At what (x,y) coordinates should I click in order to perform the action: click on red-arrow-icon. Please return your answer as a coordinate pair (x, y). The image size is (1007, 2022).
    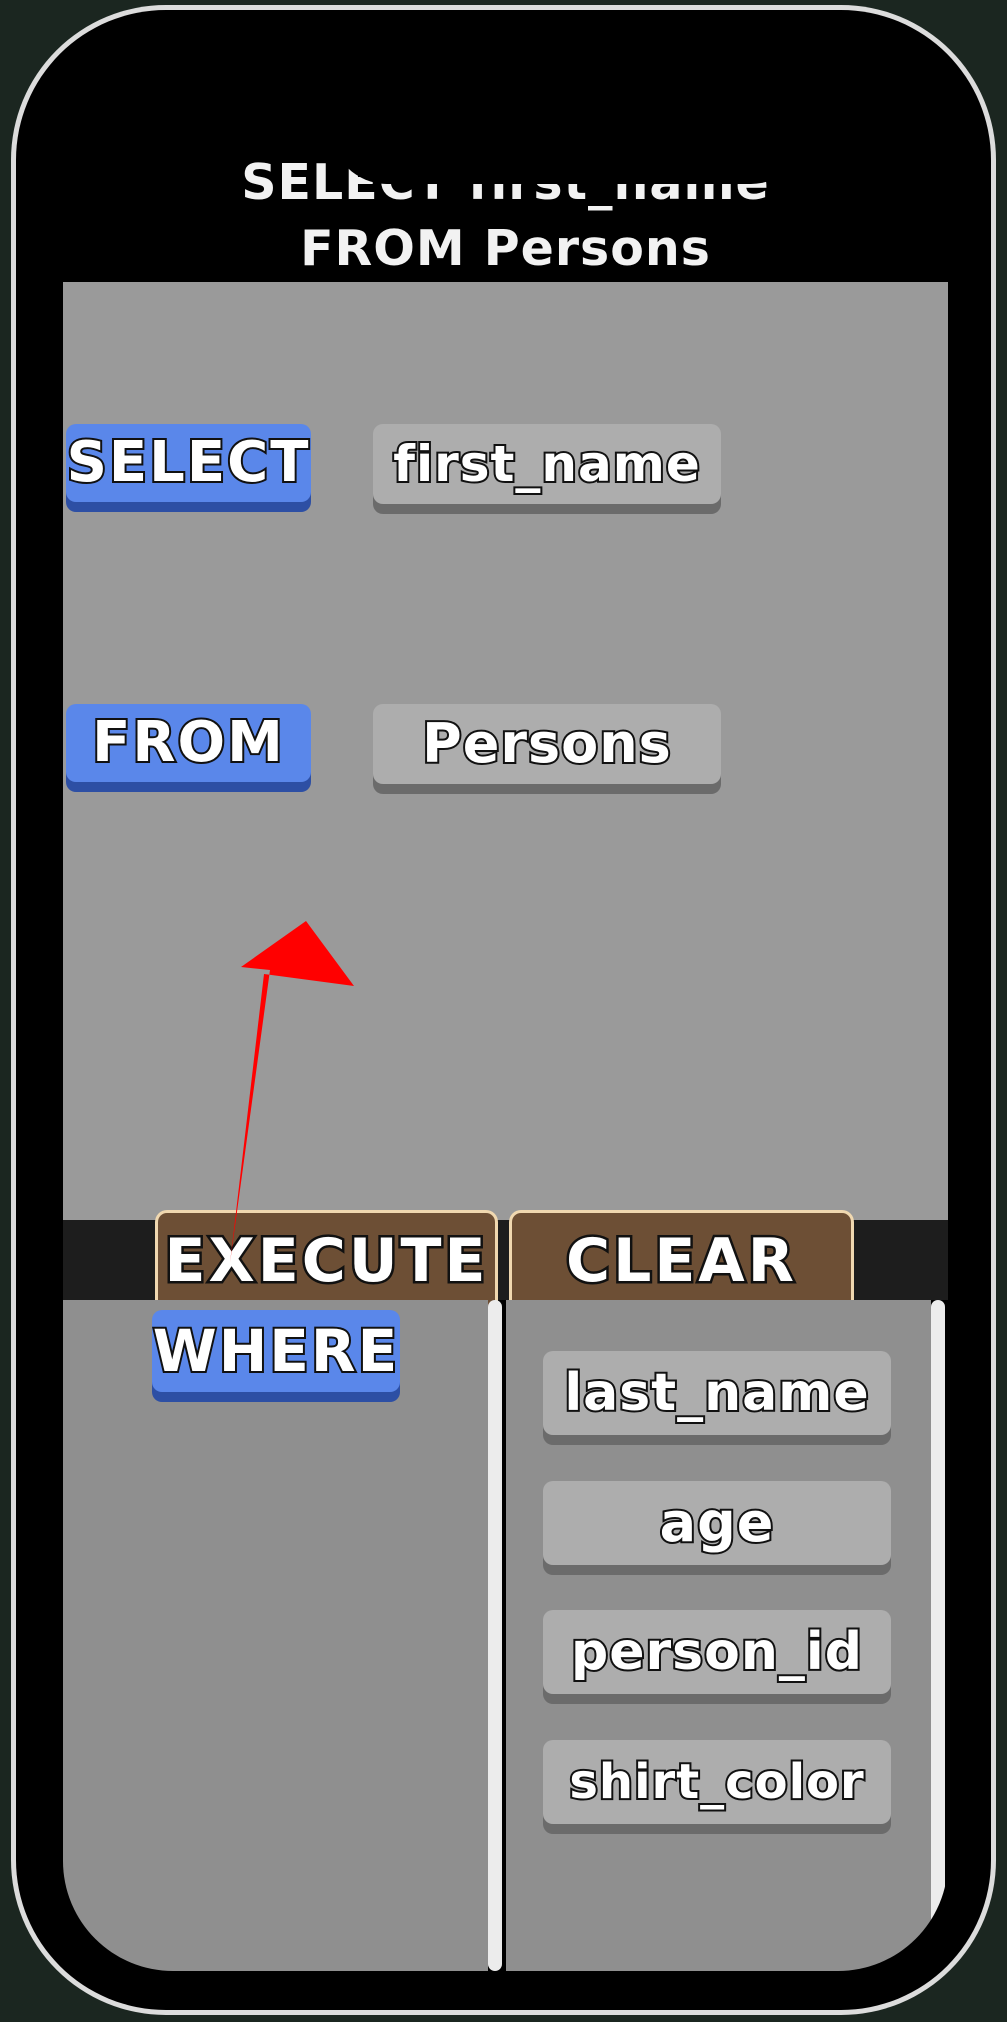
    Looking at the image, I should click on (292, 1092).